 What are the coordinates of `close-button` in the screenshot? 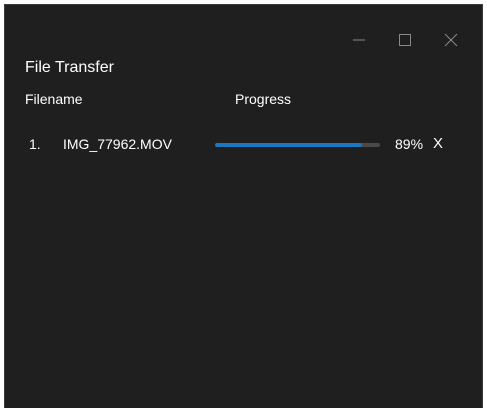 It's located at (451, 40).